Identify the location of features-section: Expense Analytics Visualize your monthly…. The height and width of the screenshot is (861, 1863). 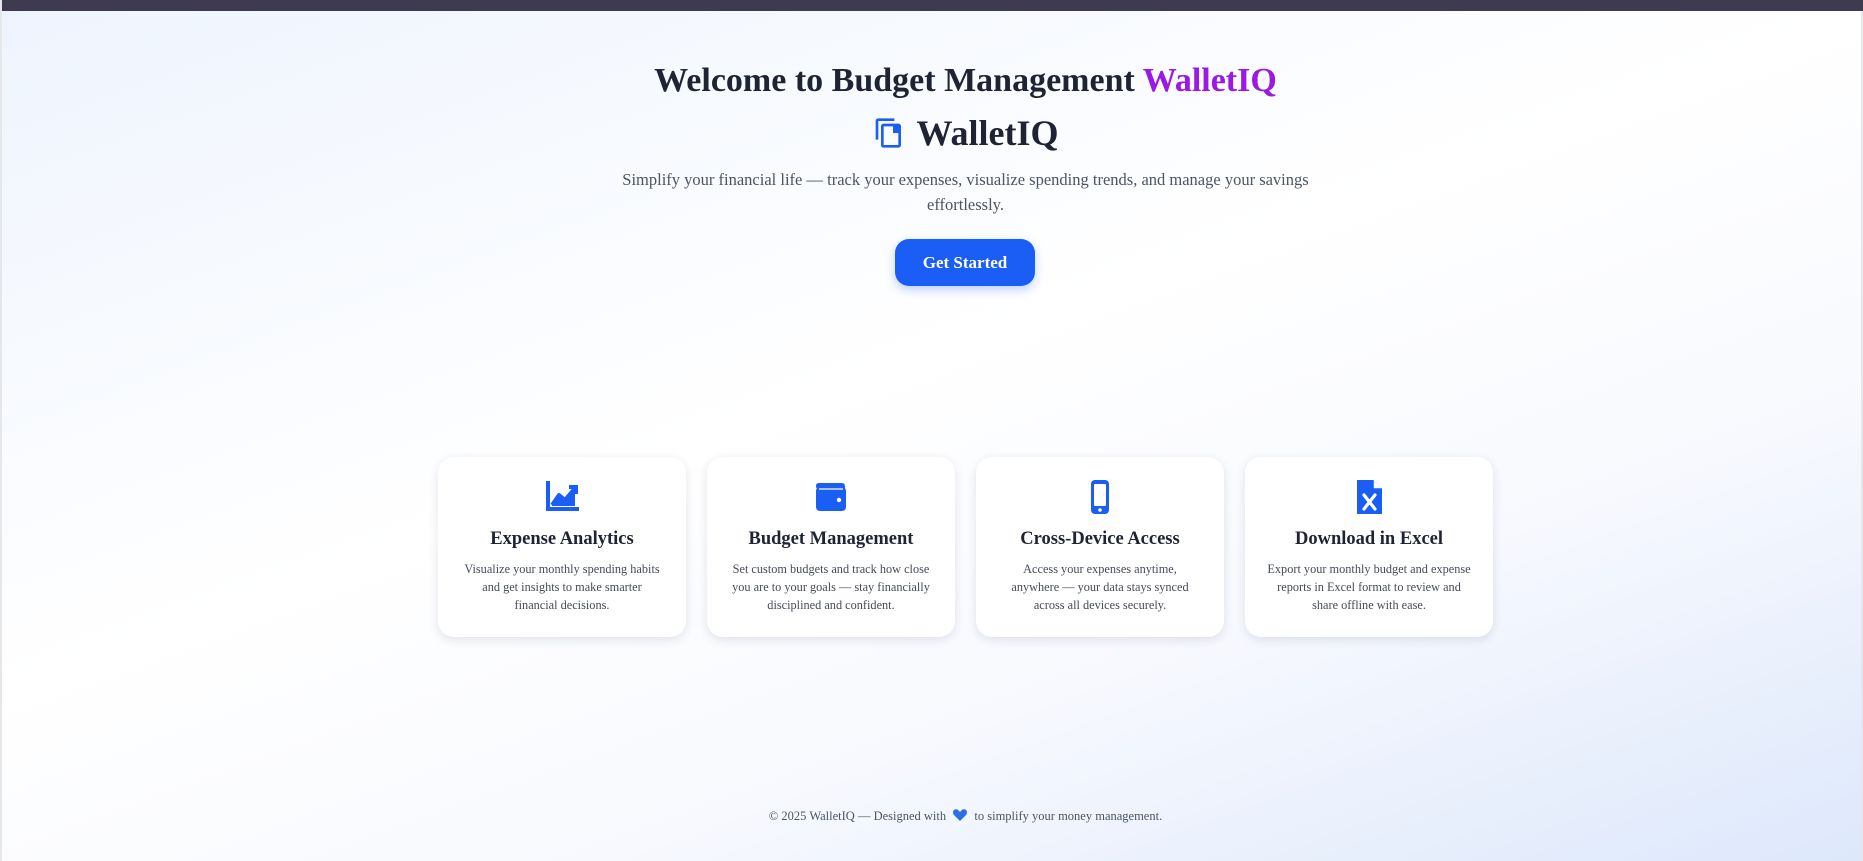
(965, 547).